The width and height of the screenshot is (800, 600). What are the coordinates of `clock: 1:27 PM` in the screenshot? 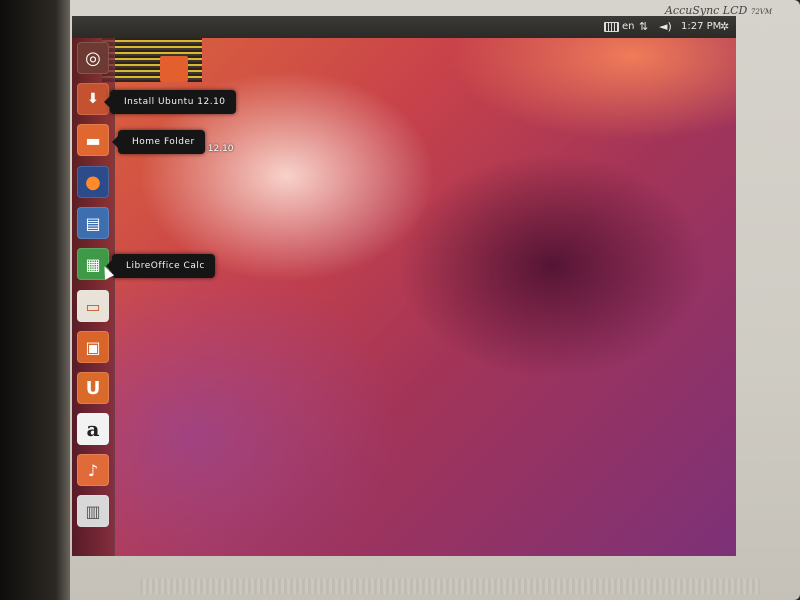 It's located at (701, 26).